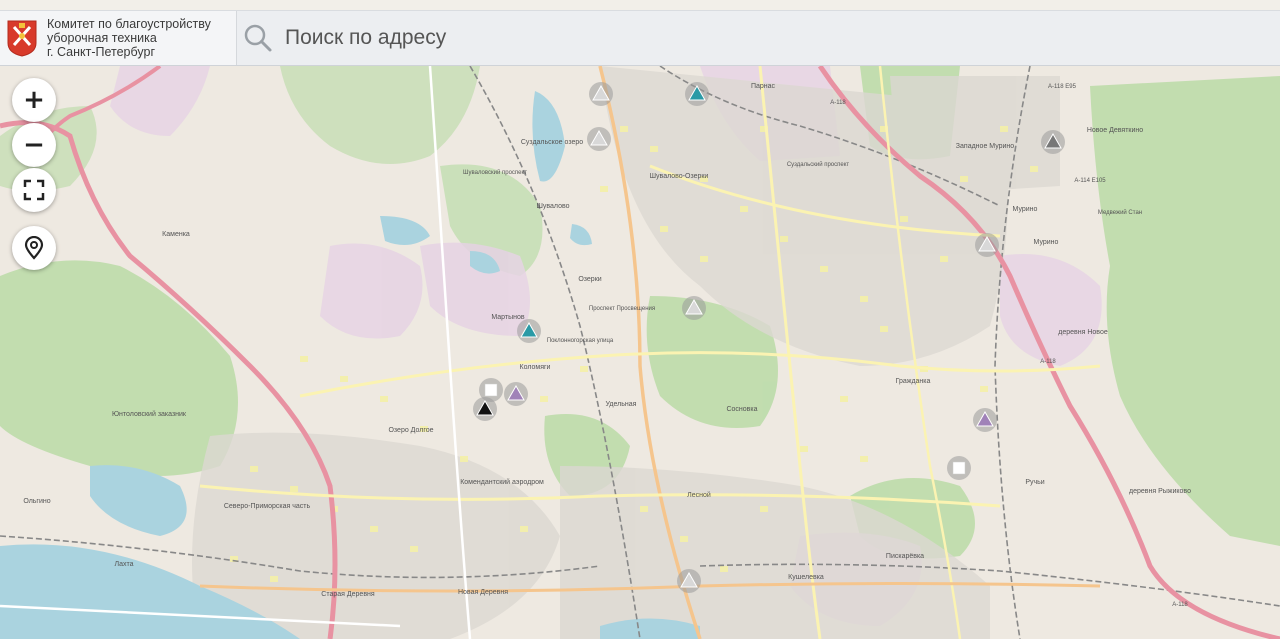 This screenshot has height=639, width=1280. Describe the element at coordinates (267, 506) in the screenshot. I see `map-label: Северо-Приморская часть` at that location.